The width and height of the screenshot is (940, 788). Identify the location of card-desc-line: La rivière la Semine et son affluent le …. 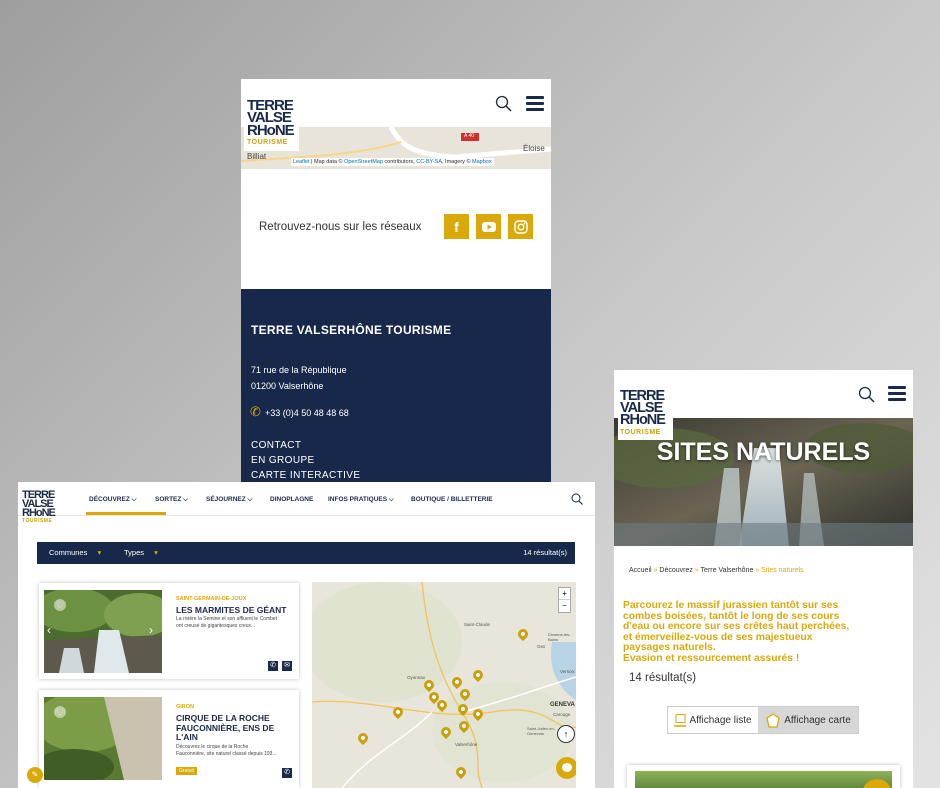
(227, 619).